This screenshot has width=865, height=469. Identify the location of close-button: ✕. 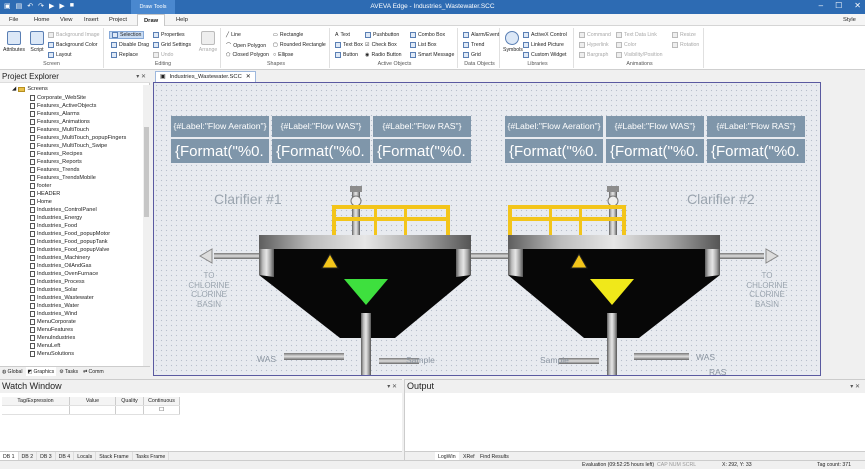
(857, 5).